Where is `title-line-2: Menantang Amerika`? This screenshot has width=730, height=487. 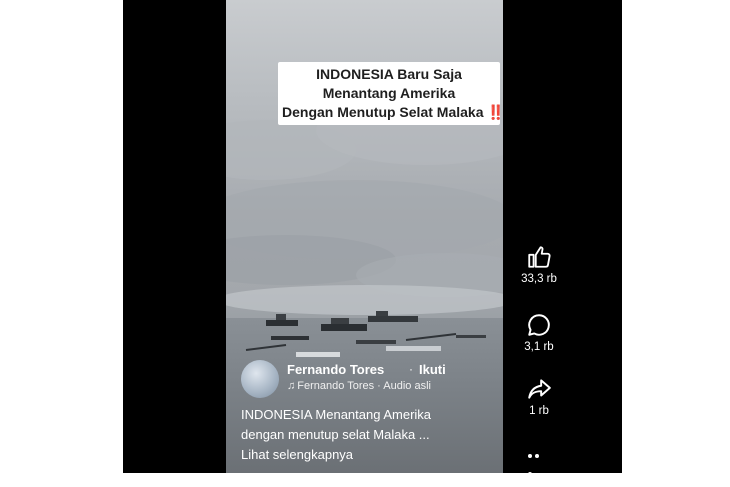 title-line-2: Menantang Amerika is located at coordinates (389, 93).